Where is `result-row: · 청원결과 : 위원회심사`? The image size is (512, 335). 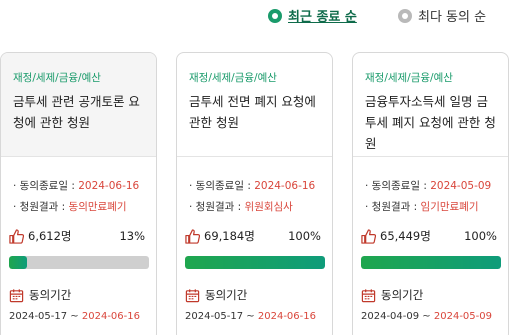 result-row: · 청원결과 : 위원회심사 is located at coordinates (241, 206).